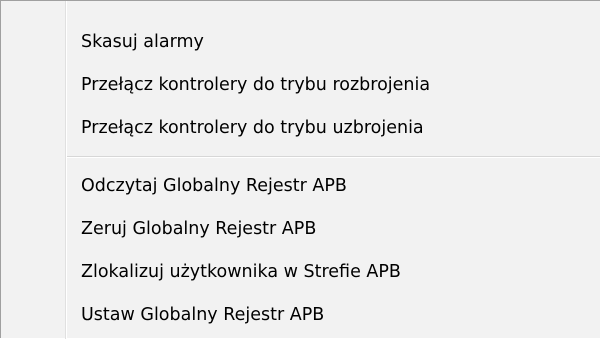 Image resolution: width=600 pixels, height=339 pixels. Describe the element at coordinates (203, 315) in the screenshot. I see `menu-item-label: Ustaw Globalny Rejestr APB` at that location.